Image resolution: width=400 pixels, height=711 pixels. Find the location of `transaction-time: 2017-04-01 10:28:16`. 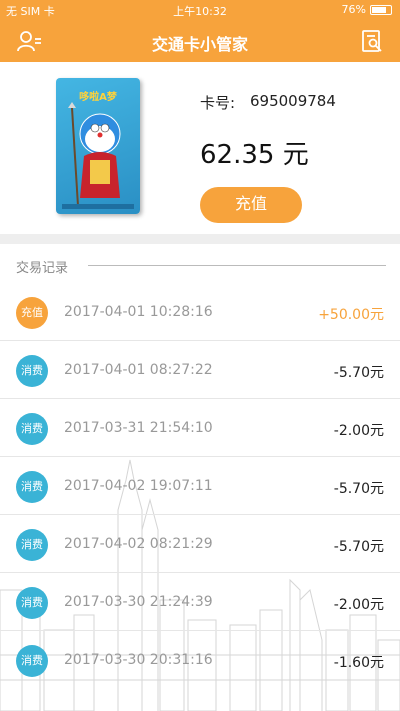

transaction-time: 2017-04-01 10:28:16 is located at coordinates (138, 312).